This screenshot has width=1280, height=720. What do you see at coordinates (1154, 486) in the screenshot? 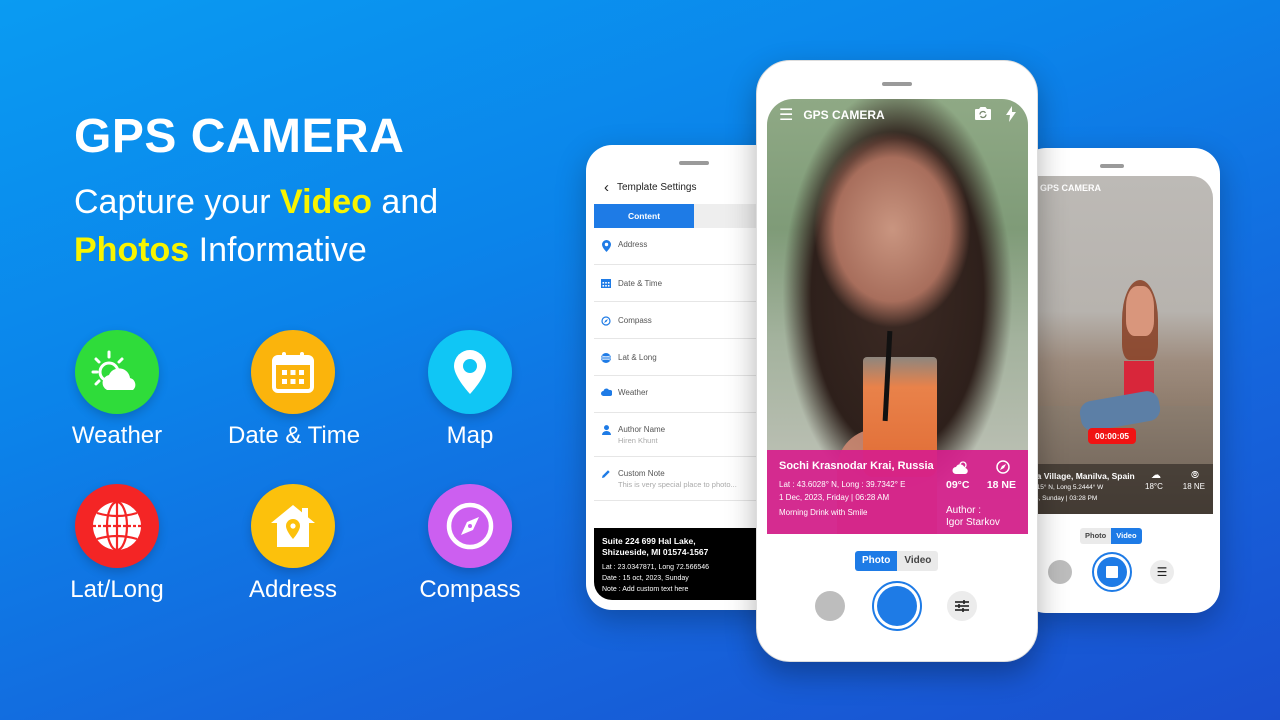
I see `stamp-temp: 18°C` at bounding box center [1154, 486].